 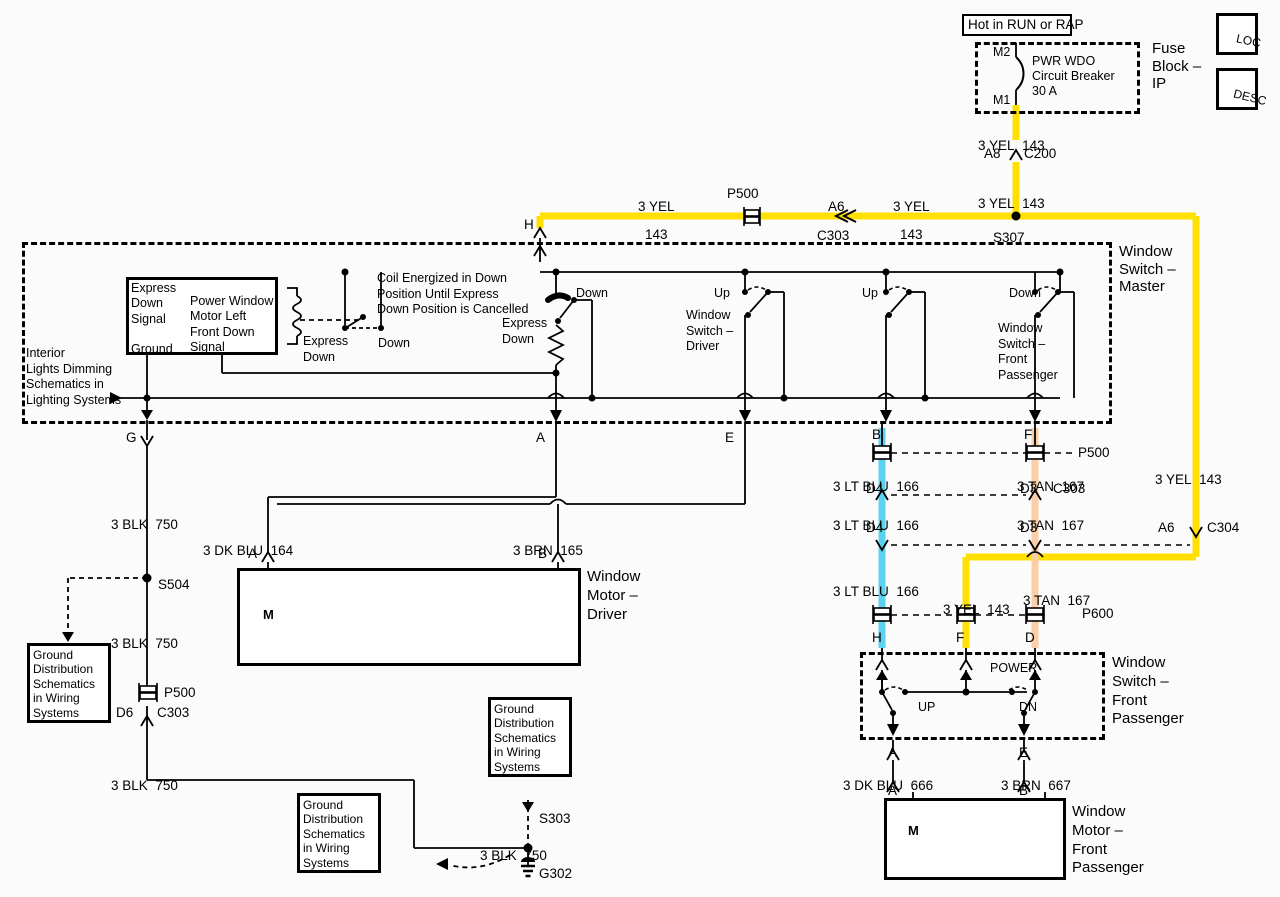 I want to click on wire-circuit-143-bus-right: 143, so click(x=911, y=234).